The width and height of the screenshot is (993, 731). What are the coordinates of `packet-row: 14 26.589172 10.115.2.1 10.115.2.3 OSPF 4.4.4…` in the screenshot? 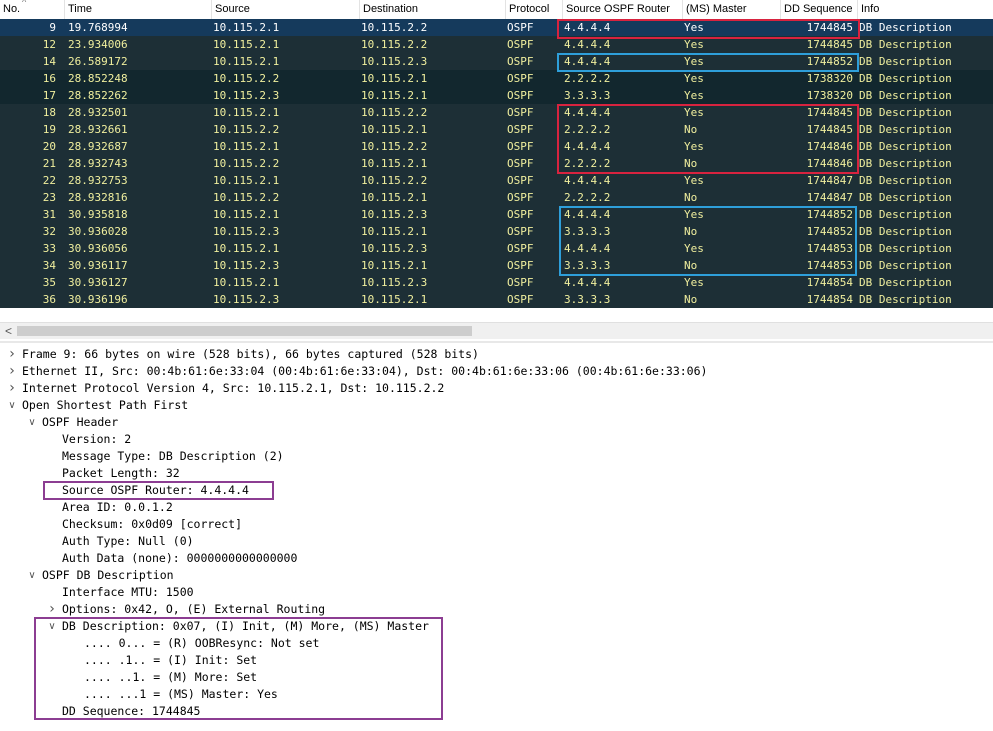 It's located at (496, 61).